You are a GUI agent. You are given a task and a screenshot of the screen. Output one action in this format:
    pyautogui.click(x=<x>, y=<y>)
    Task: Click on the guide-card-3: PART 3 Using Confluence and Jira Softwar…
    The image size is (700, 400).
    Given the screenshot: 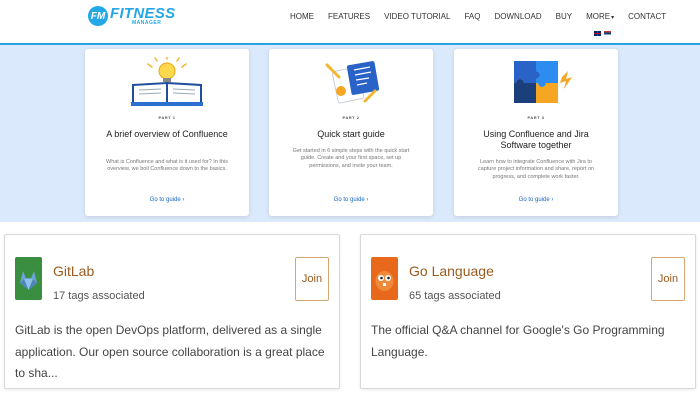 What is the action you would take?
    pyautogui.click(x=536, y=132)
    